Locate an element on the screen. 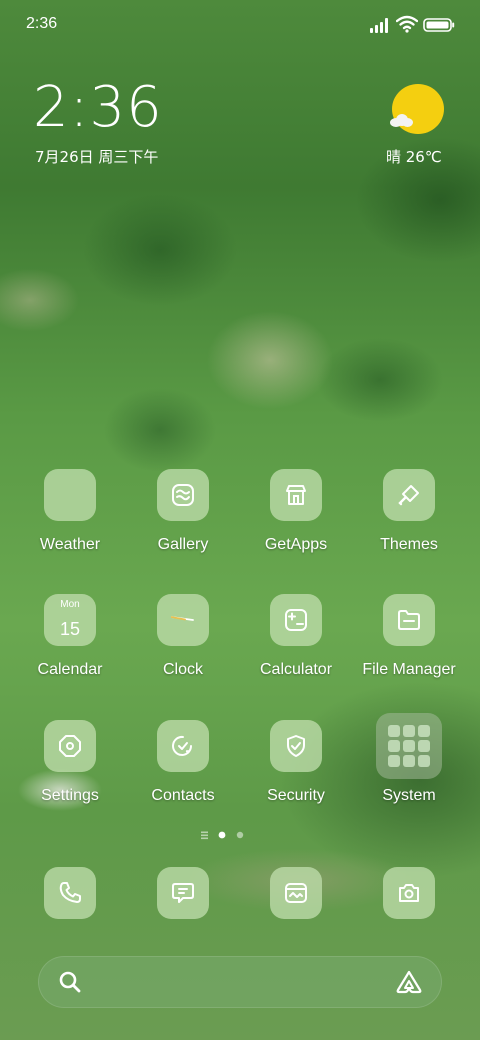 This screenshot has height=1040, width=480. folder-grid-icon is located at coordinates (409, 746).